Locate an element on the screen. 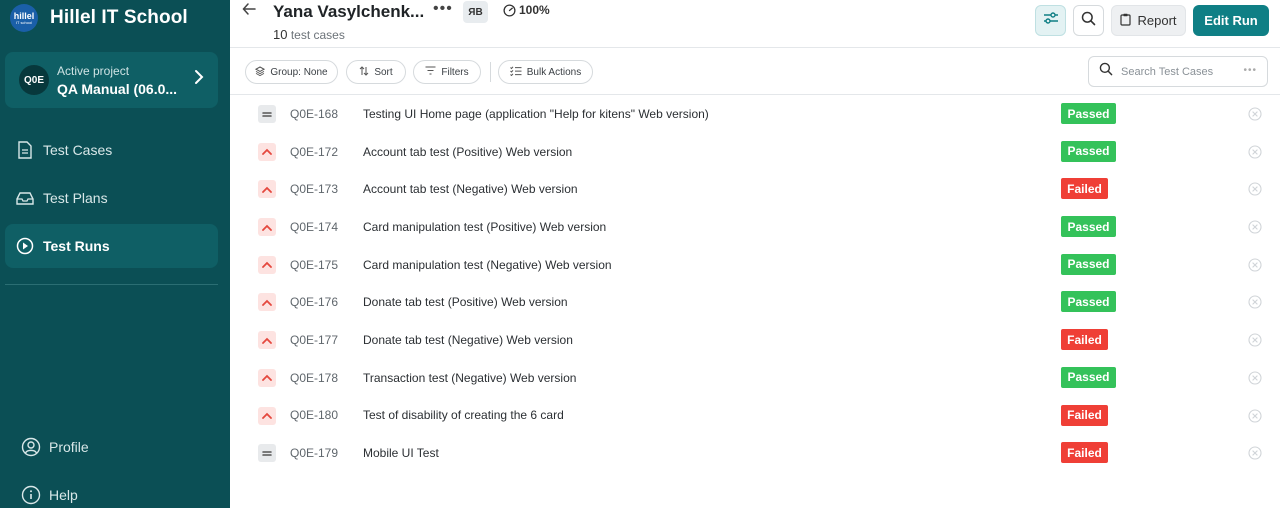 The width and height of the screenshot is (1280, 508). test-case-title: Account tab test (Negative) Web version is located at coordinates (470, 189).